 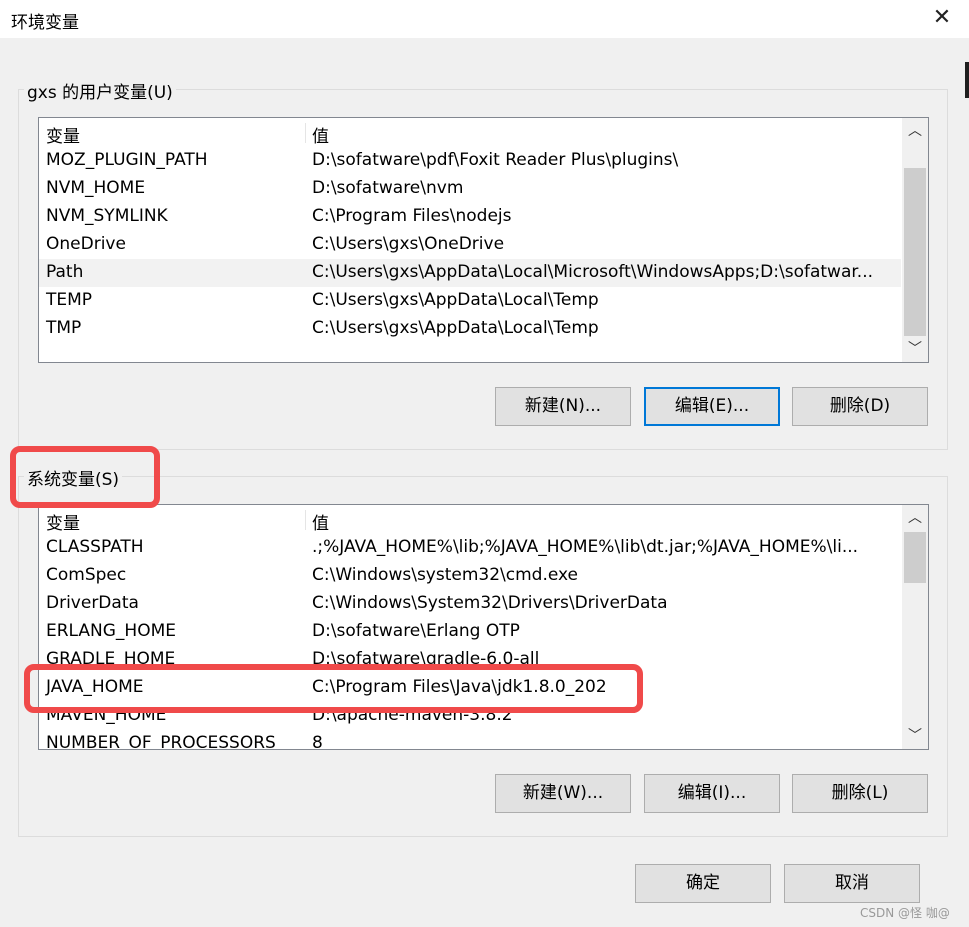 I want to click on variable-name: TMP, so click(x=64, y=328).